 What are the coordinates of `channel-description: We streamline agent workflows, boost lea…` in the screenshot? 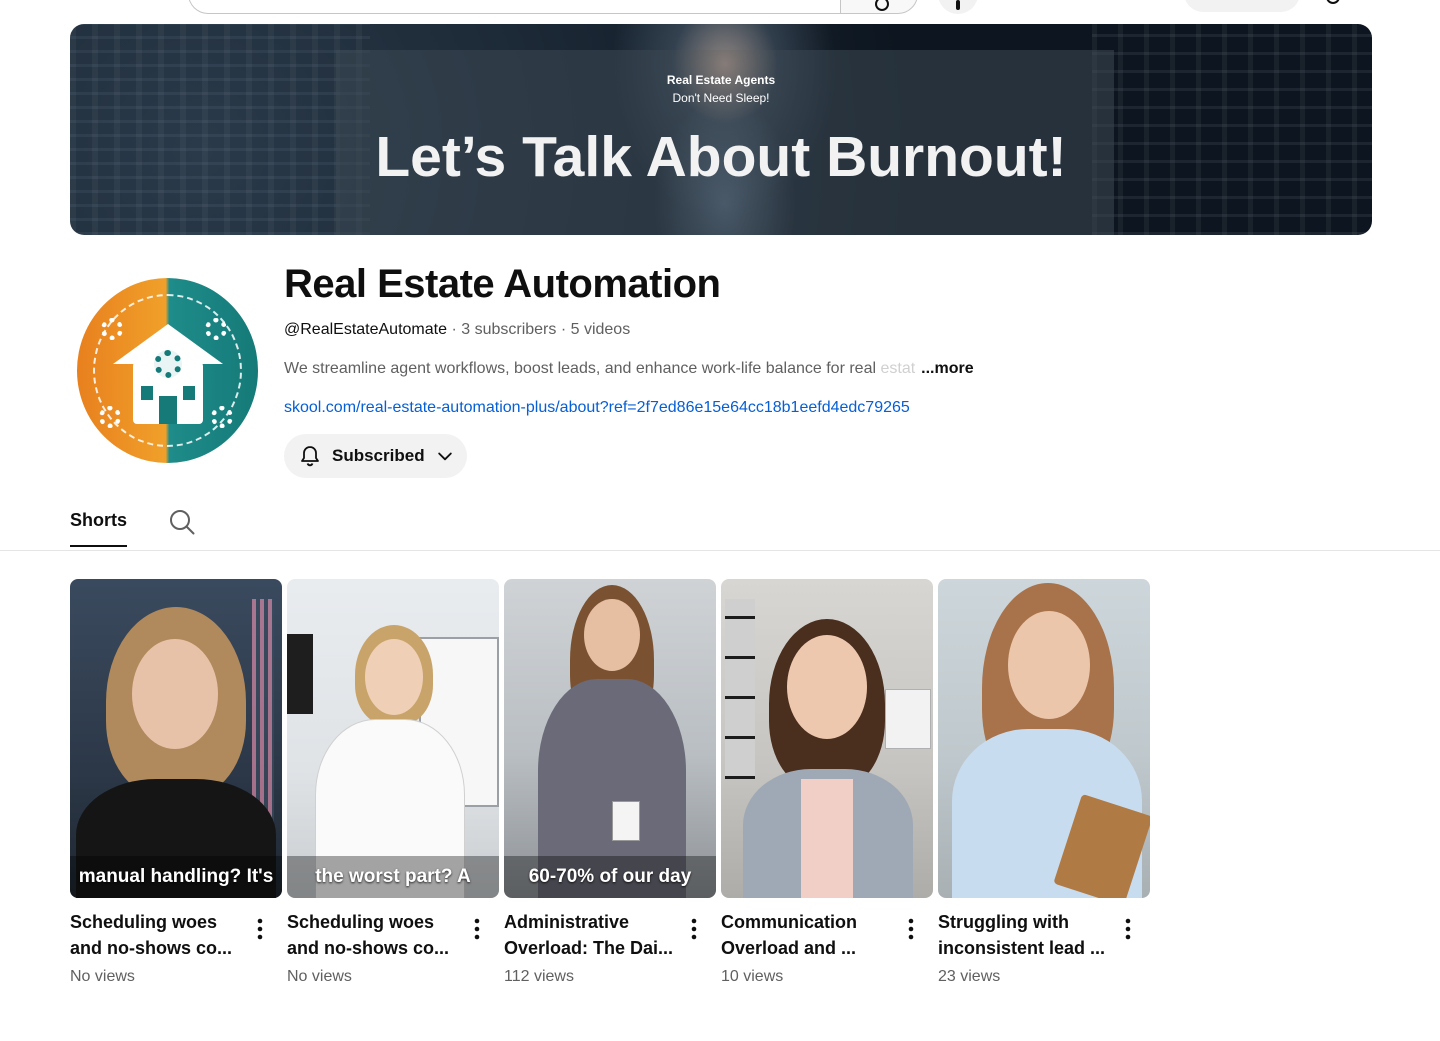 It's located at (629, 369).